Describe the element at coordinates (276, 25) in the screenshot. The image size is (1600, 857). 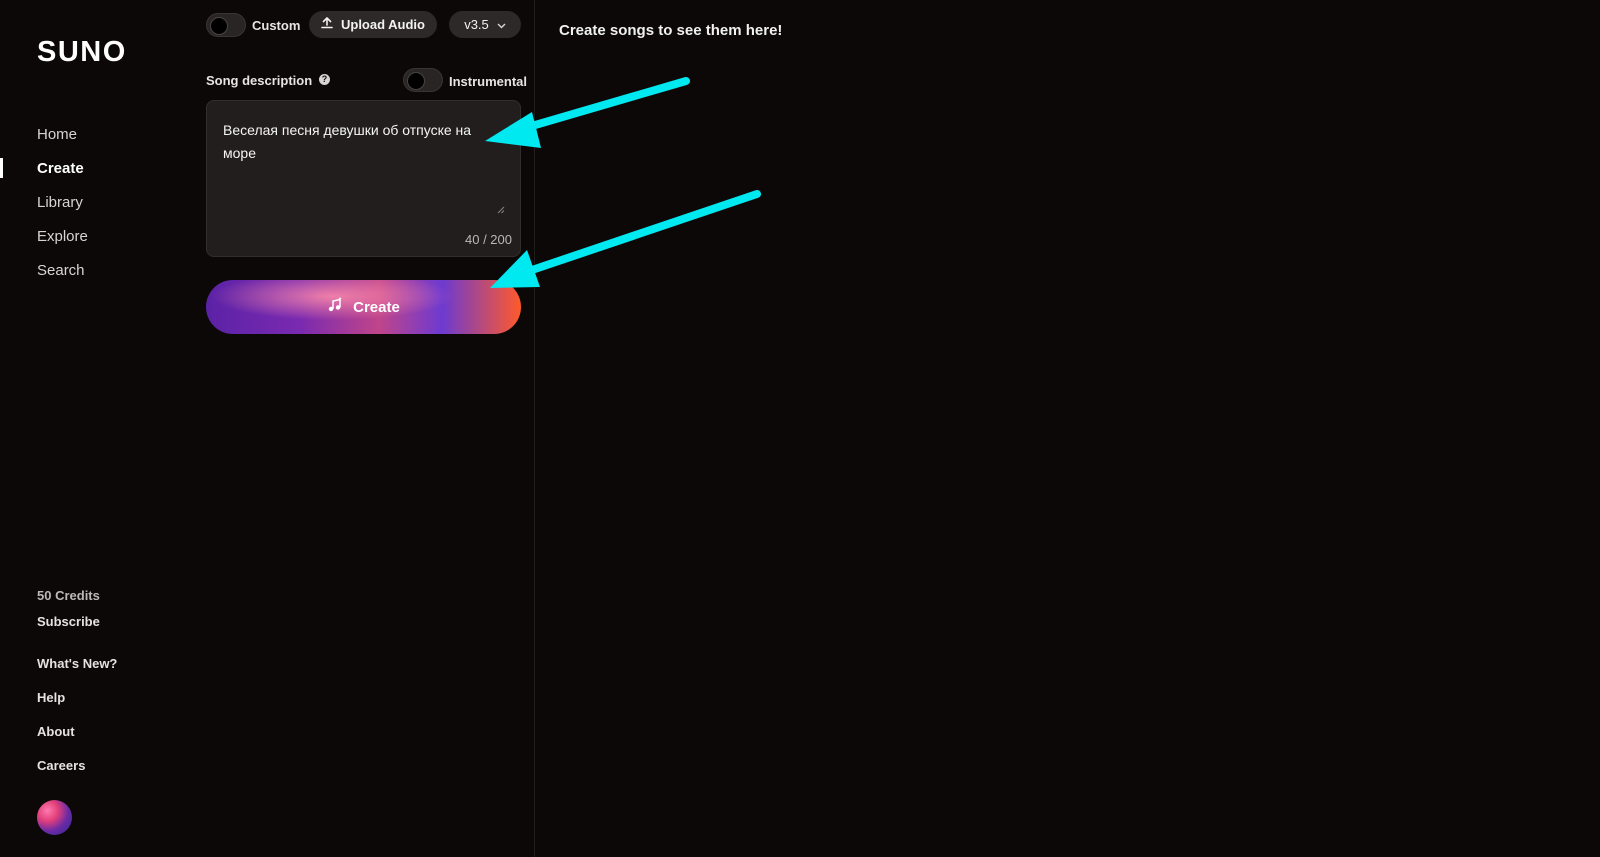
I see `custom-label: Custom` at that location.